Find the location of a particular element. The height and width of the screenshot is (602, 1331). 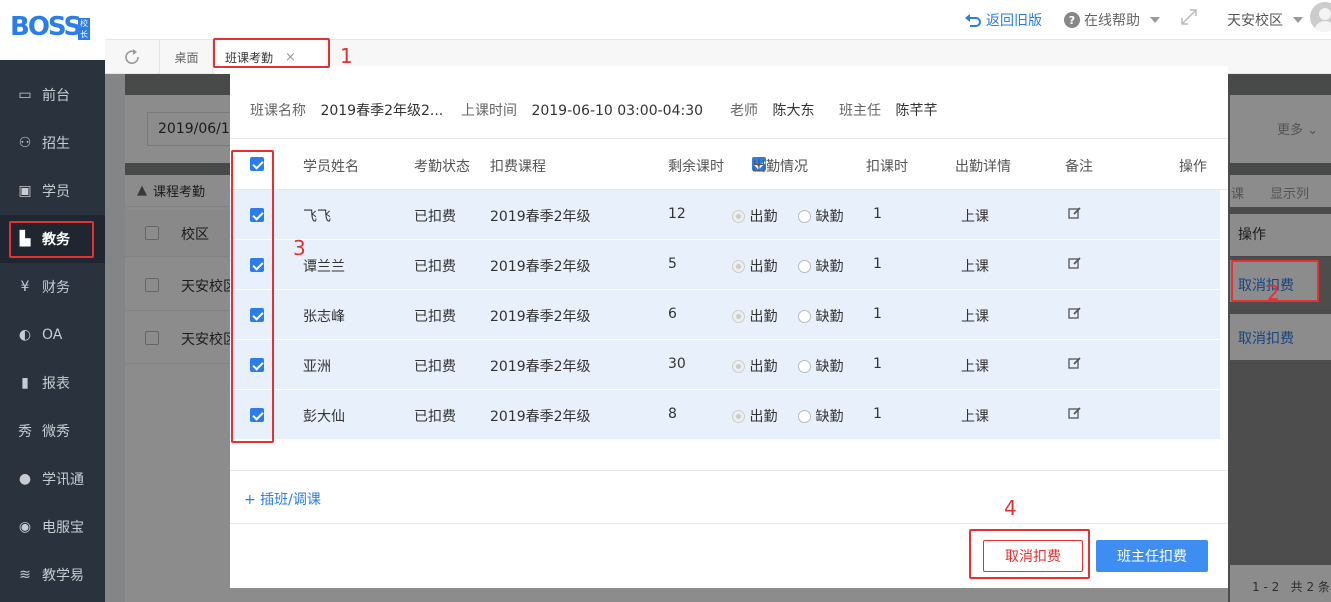

id-card-icon: ▣ is located at coordinates (25, 191).